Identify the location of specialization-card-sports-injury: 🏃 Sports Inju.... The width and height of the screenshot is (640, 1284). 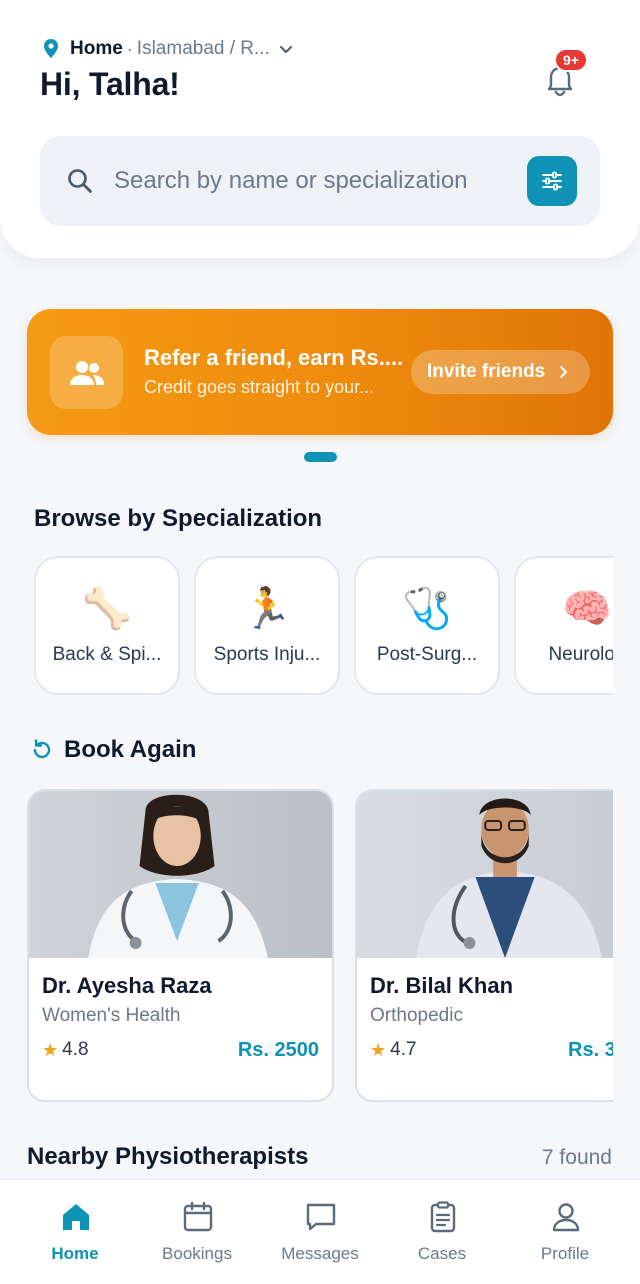
(267, 625).